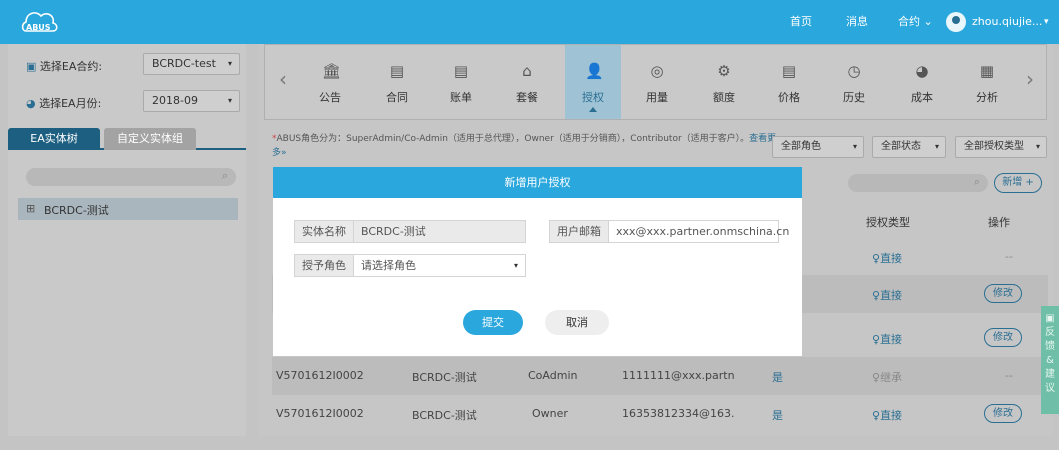  I want to click on user-email-field: 用户邮箱 xxx@xxx.partner.onmschina.cn, so click(669, 231).